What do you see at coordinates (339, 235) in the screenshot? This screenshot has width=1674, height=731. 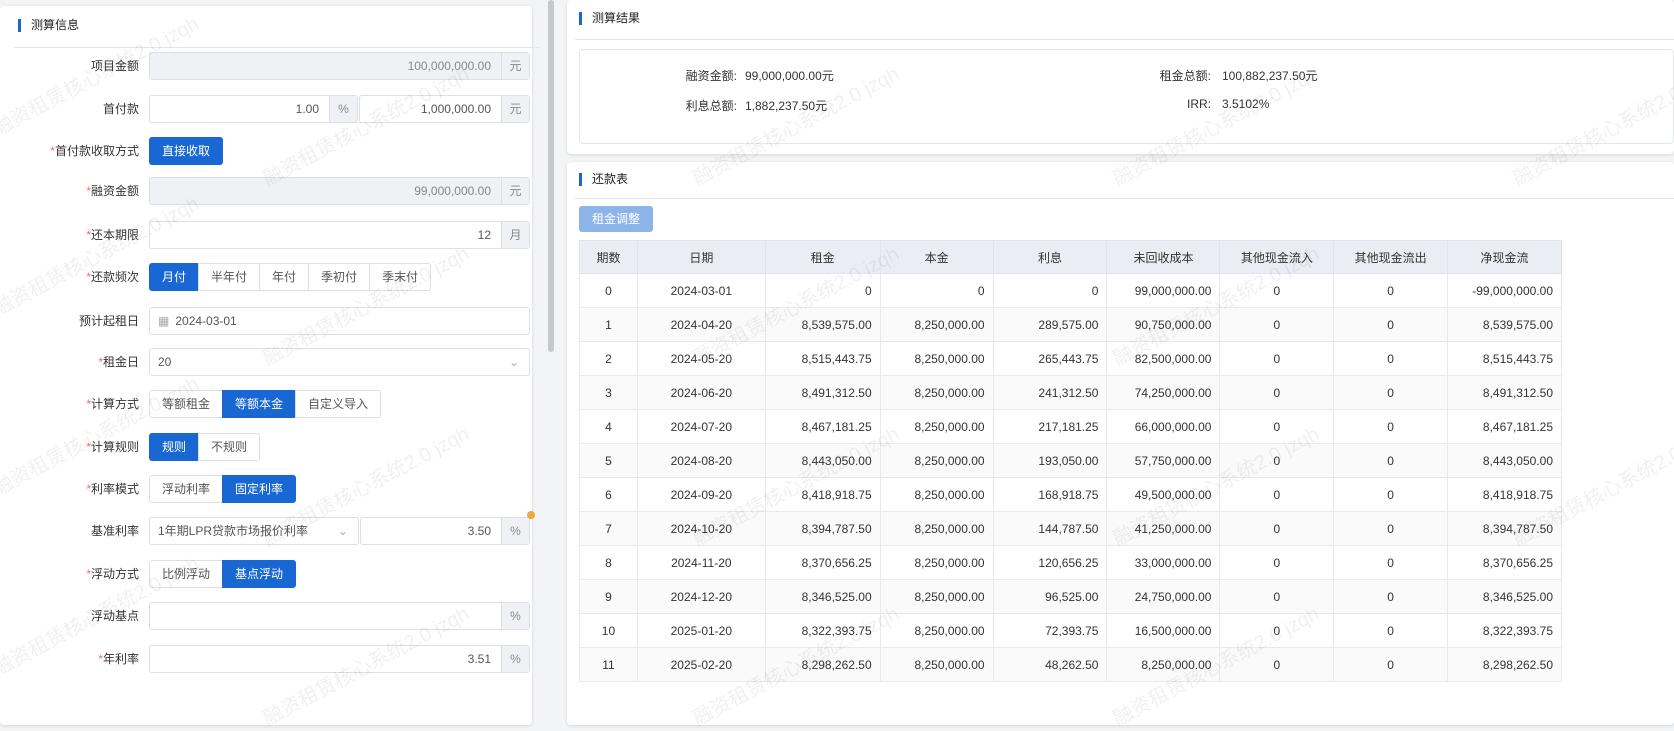 I see `term-input: 12 月` at bounding box center [339, 235].